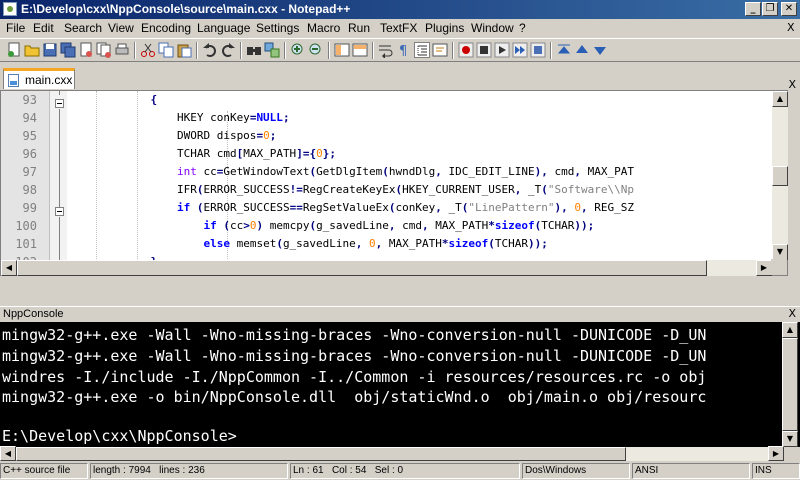  Describe the element at coordinates (466, 50) in the screenshot. I see `macro-record-icon` at that location.